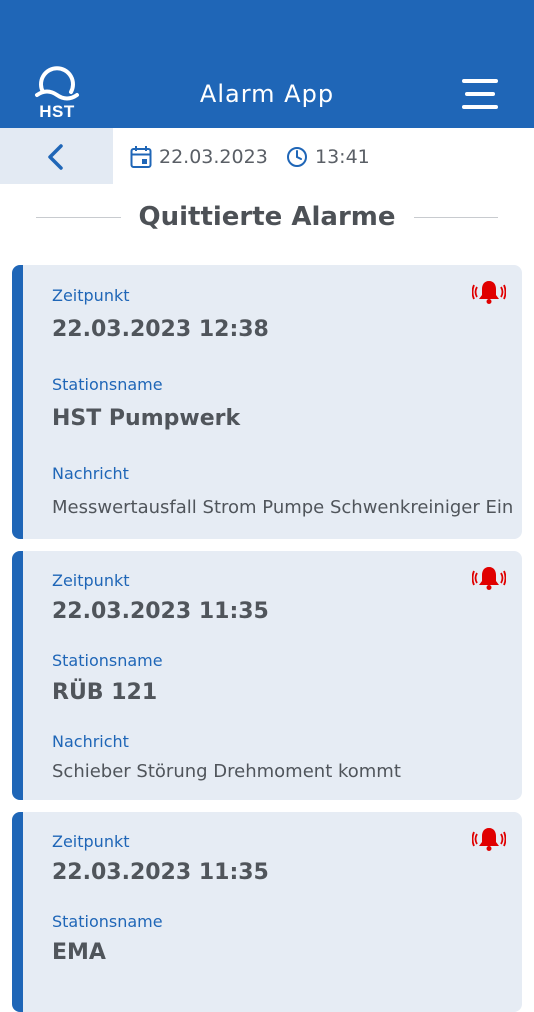 The height and width of the screenshot is (1012, 534). Describe the element at coordinates (267, 64) in the screenshot. I see `app-header: HST Alarm App` at that location.